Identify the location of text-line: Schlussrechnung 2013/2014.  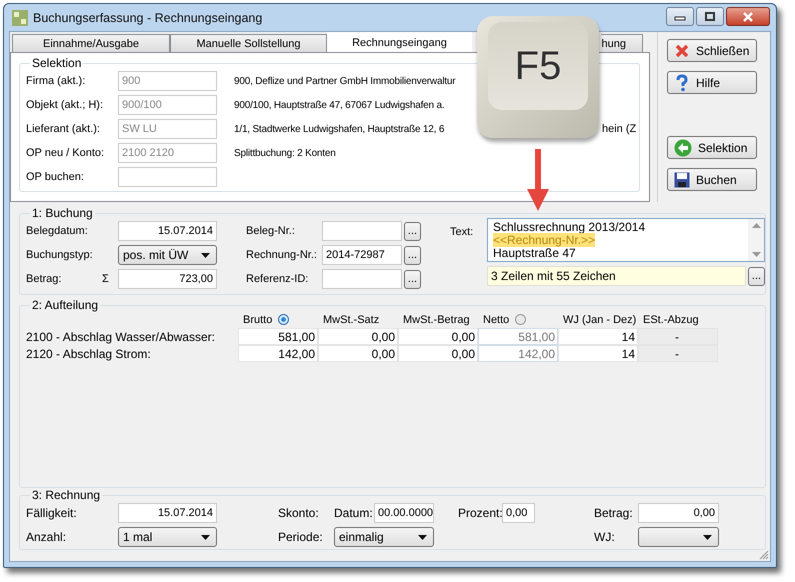
(569, 227).